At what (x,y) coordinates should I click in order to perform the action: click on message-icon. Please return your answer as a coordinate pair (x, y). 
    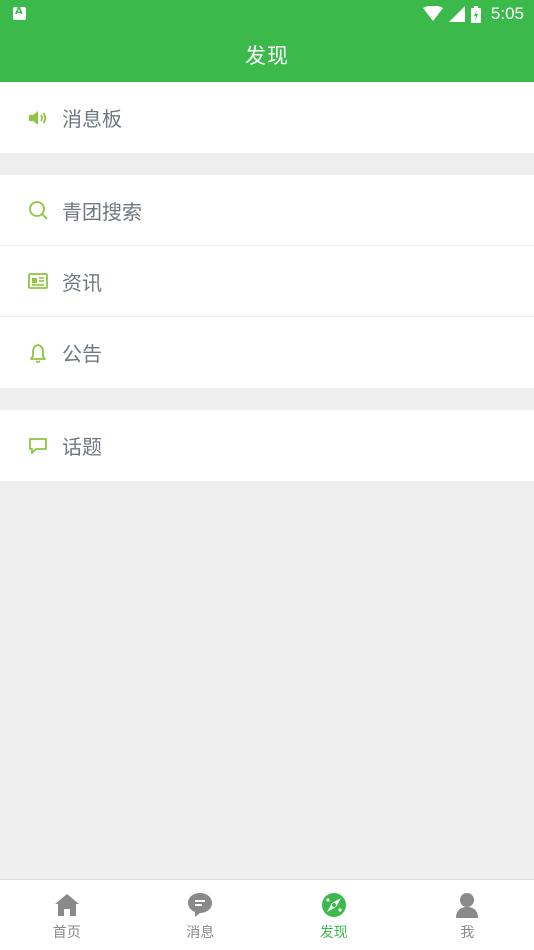
    Looking at the image, I should click on (200, 905).